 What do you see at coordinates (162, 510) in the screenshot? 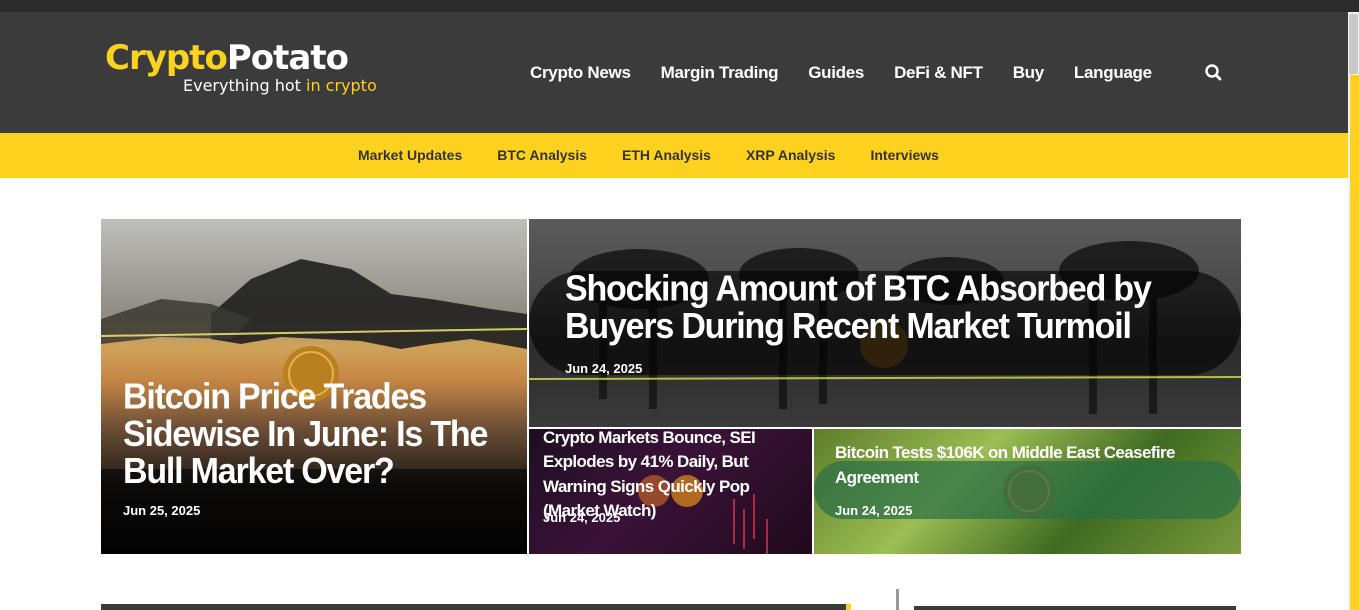
I see `article-1-date: Jun 25, 2025` at bounding box center [162, 510].